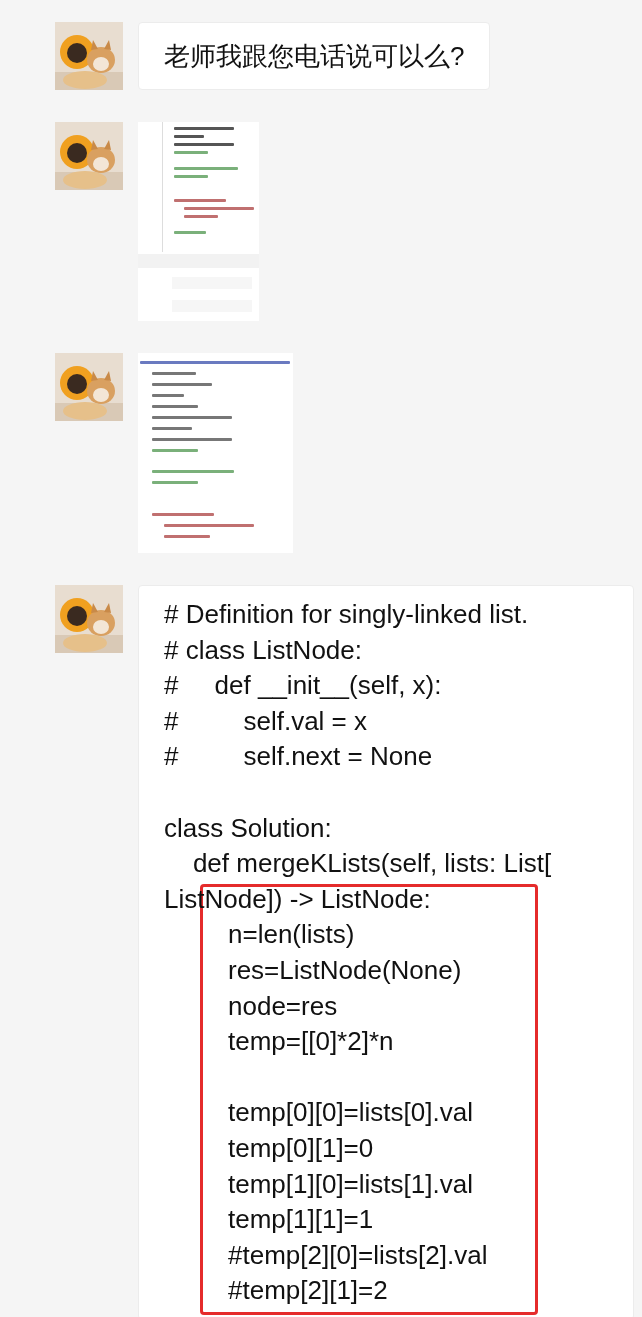 This screenshot has height=1317, width=642. Describe the element at coordinates (301, 1148) in the screenshot. I see `code-line: temp[0][1]=0` at that location.